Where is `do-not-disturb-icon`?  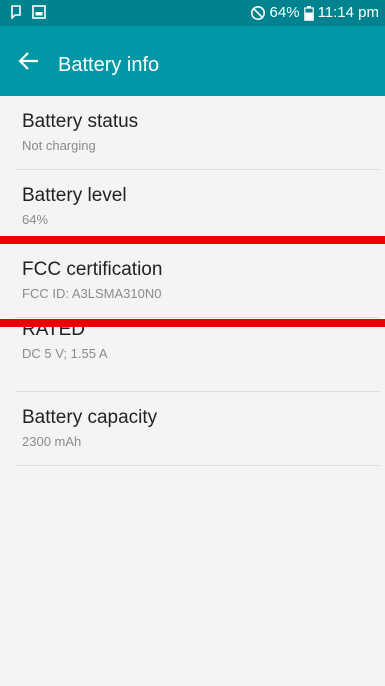
do-not-disturb-icon is located at coordinates (257, 13).